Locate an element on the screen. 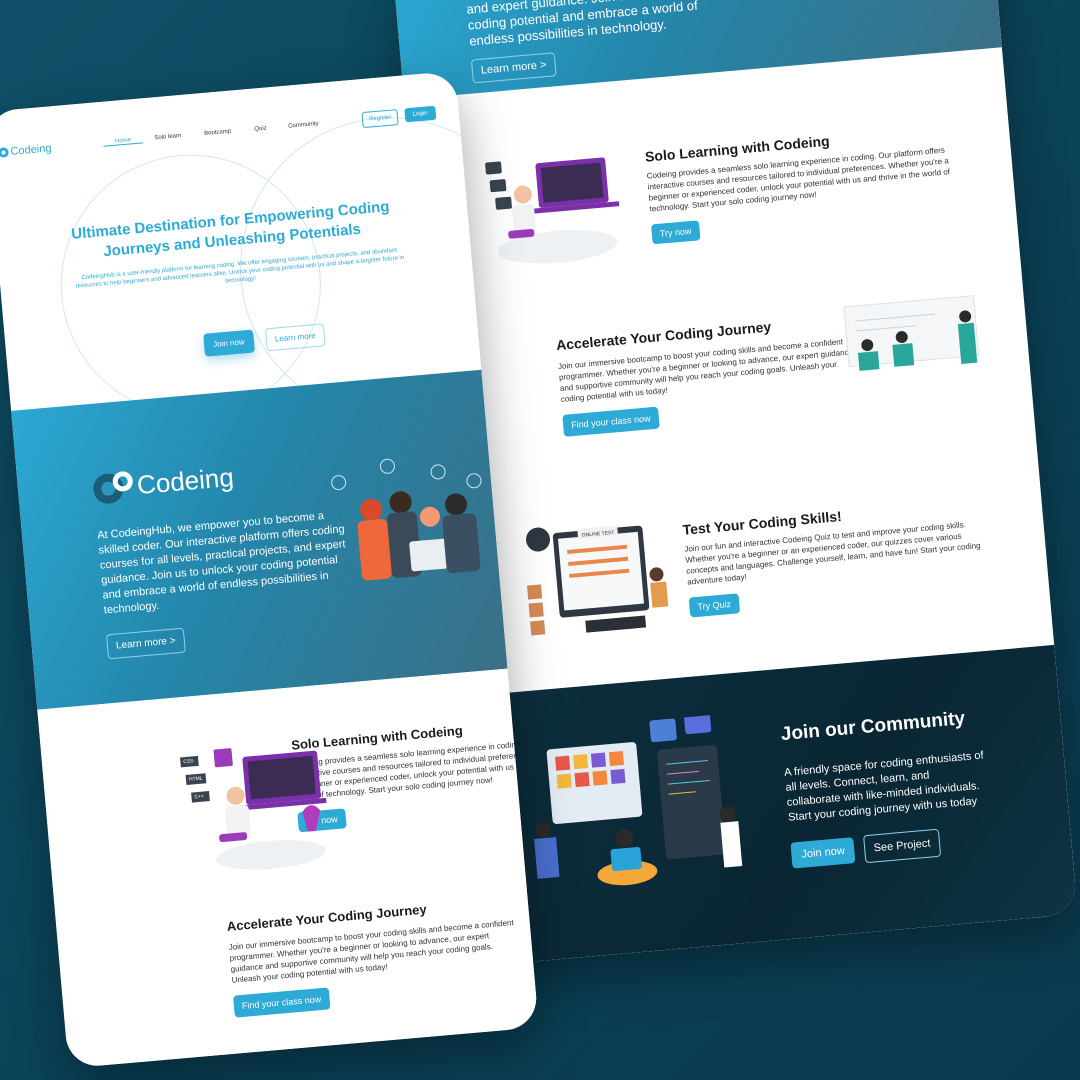 The height and width of the screenshot is (1080, 1080). css-badge: CSS is located at coordinates (189, 761).